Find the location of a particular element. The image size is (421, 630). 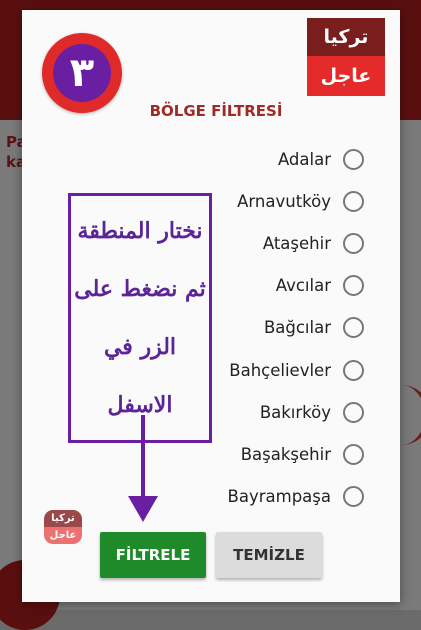

district-option-avcilar: Avcılar is located at coordinates (320, 285).